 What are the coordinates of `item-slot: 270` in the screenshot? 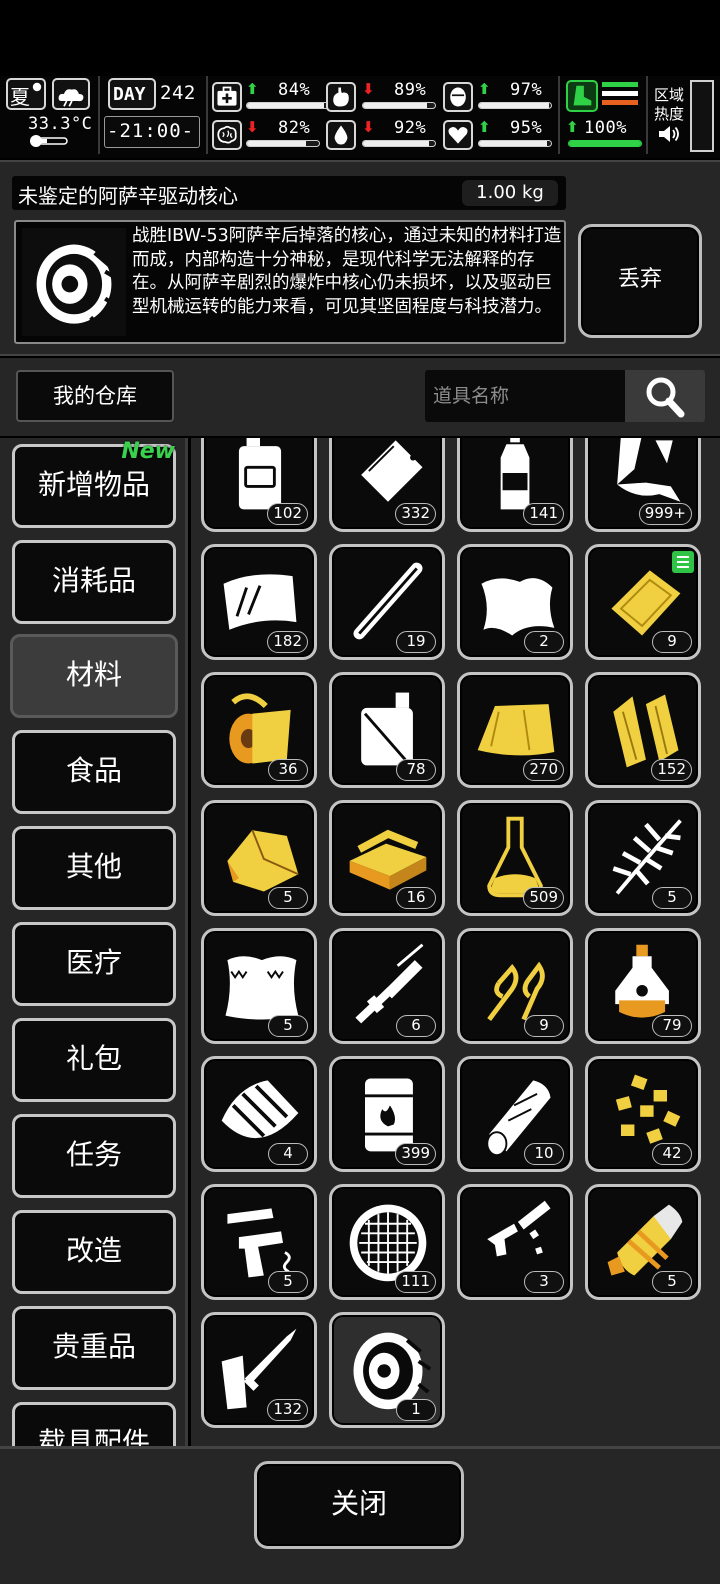 It's located at (515, 730).